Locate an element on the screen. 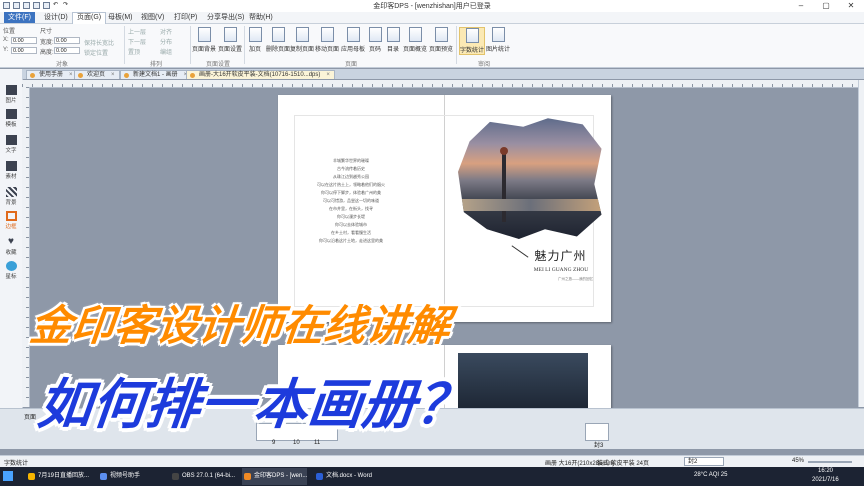 The height and width of the screenshot is (486, 864). thumbnail-label: 封3 is located at coordinates (599, 446).